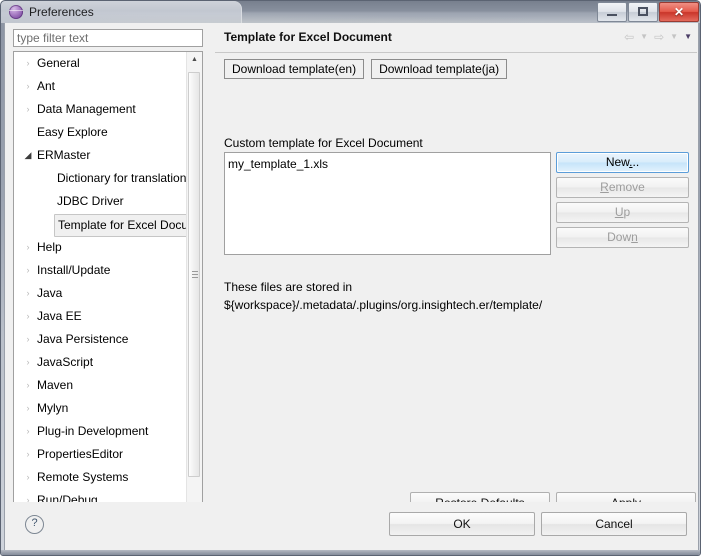 The width and height of the screenshot is (701, 556). I want to click on sidebar-item-java: › Java, so click(101, 293).